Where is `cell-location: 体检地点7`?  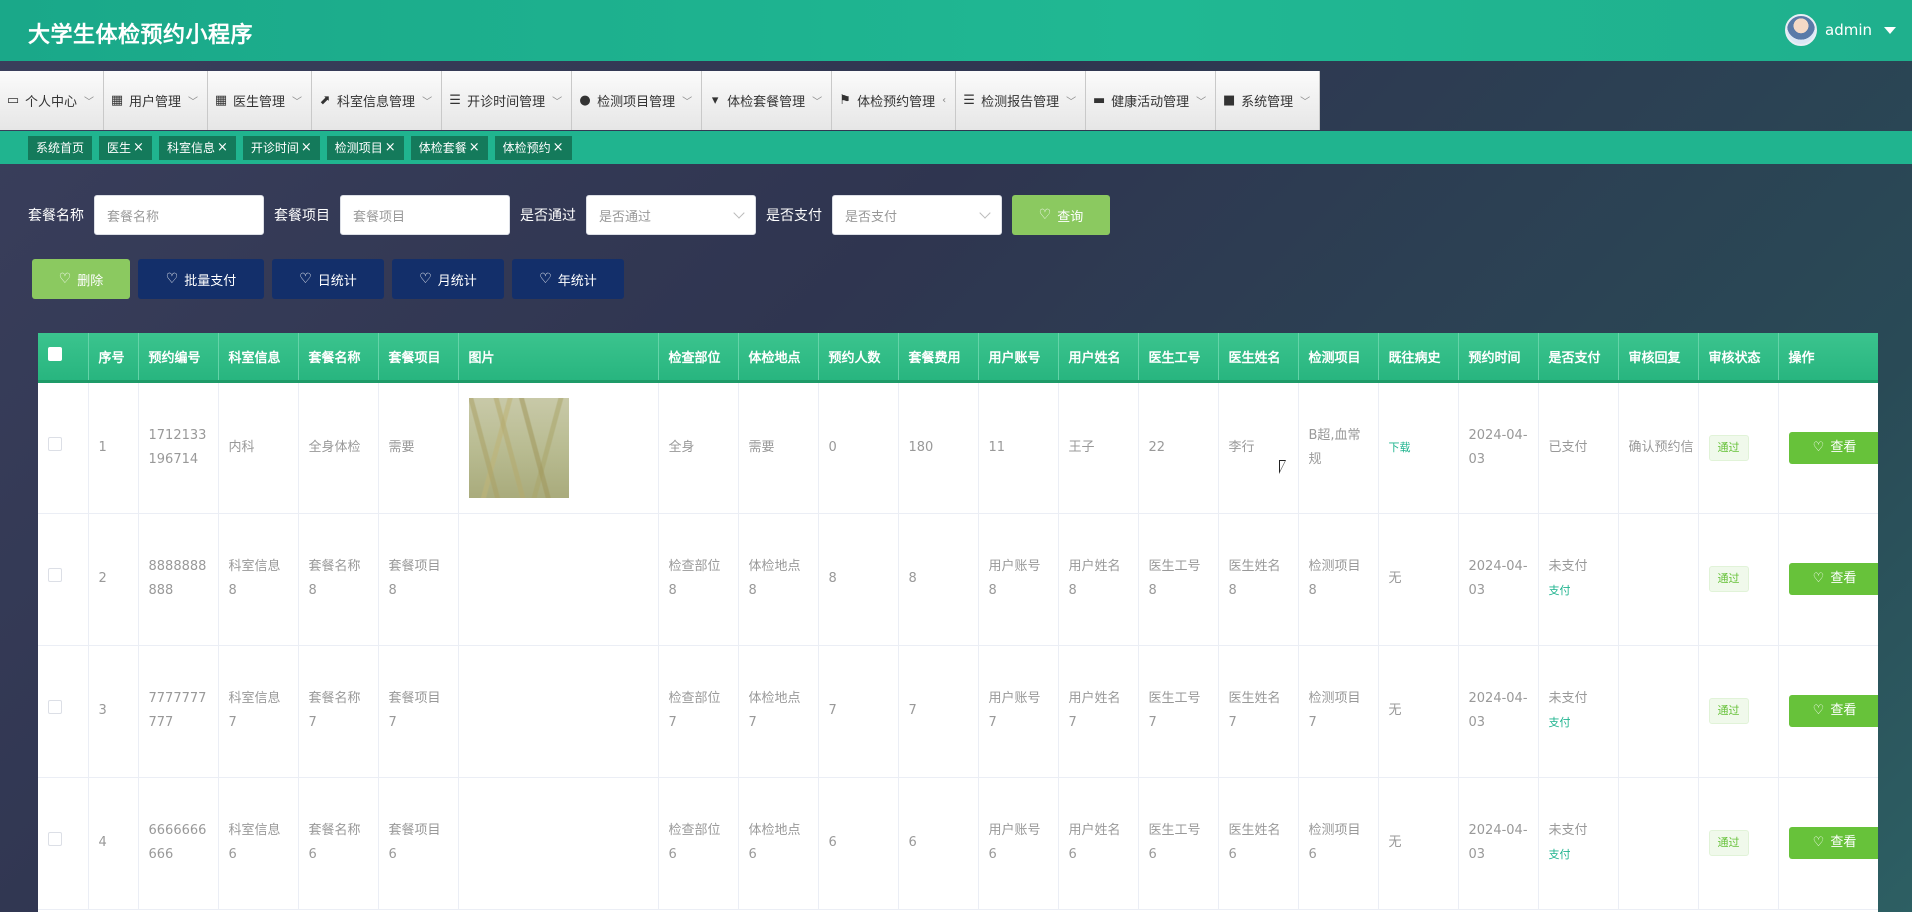 cell-location: 体检地点7 is located at coordinates (778, 711).